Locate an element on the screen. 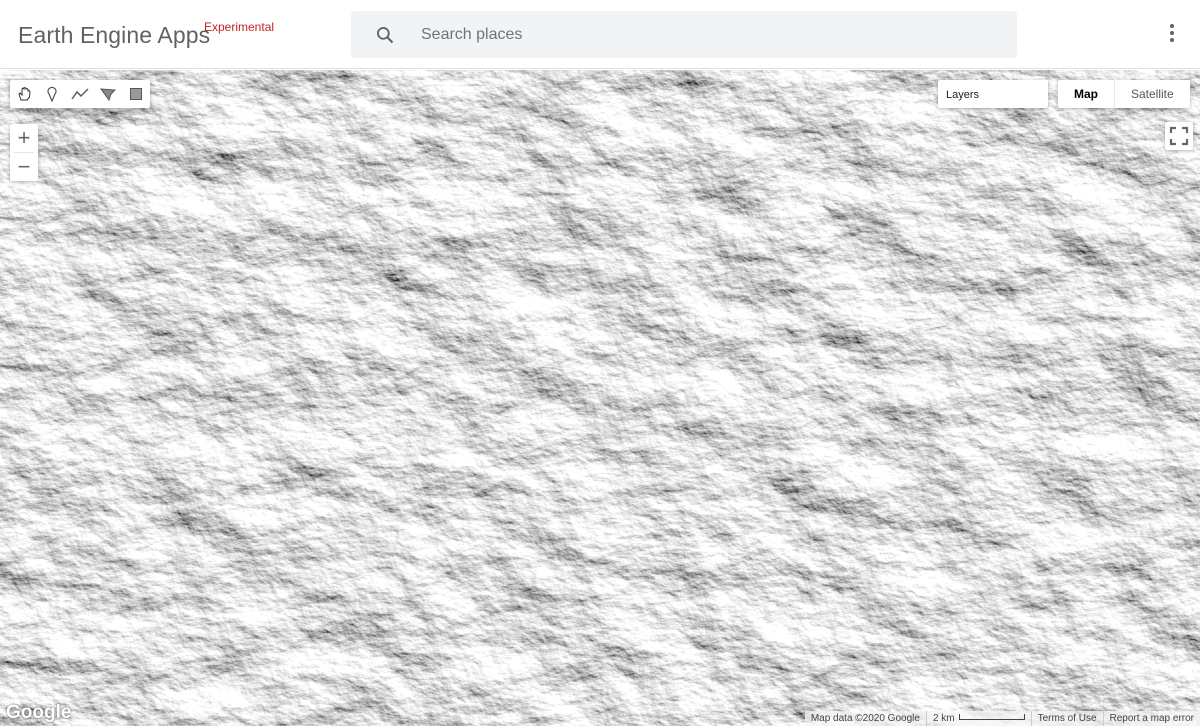 The height and width of the screenshot is (726, 1200). drawing-toolbar is located at coordinates (80, 94).